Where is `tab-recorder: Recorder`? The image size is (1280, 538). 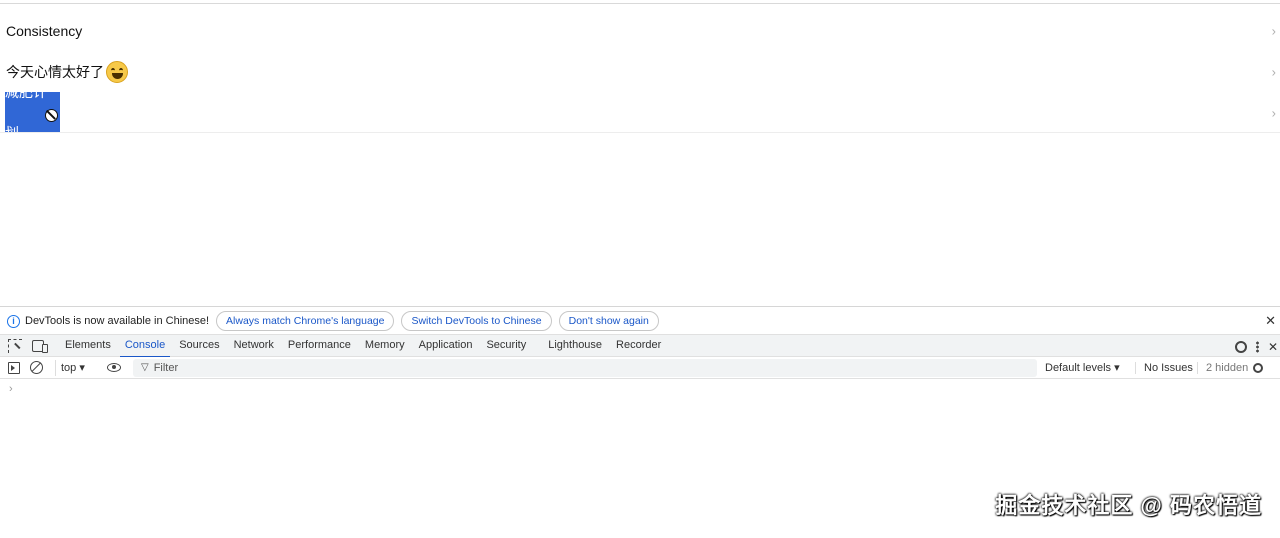 tab-recorder: Recorder is located at coordinates (638, 345).